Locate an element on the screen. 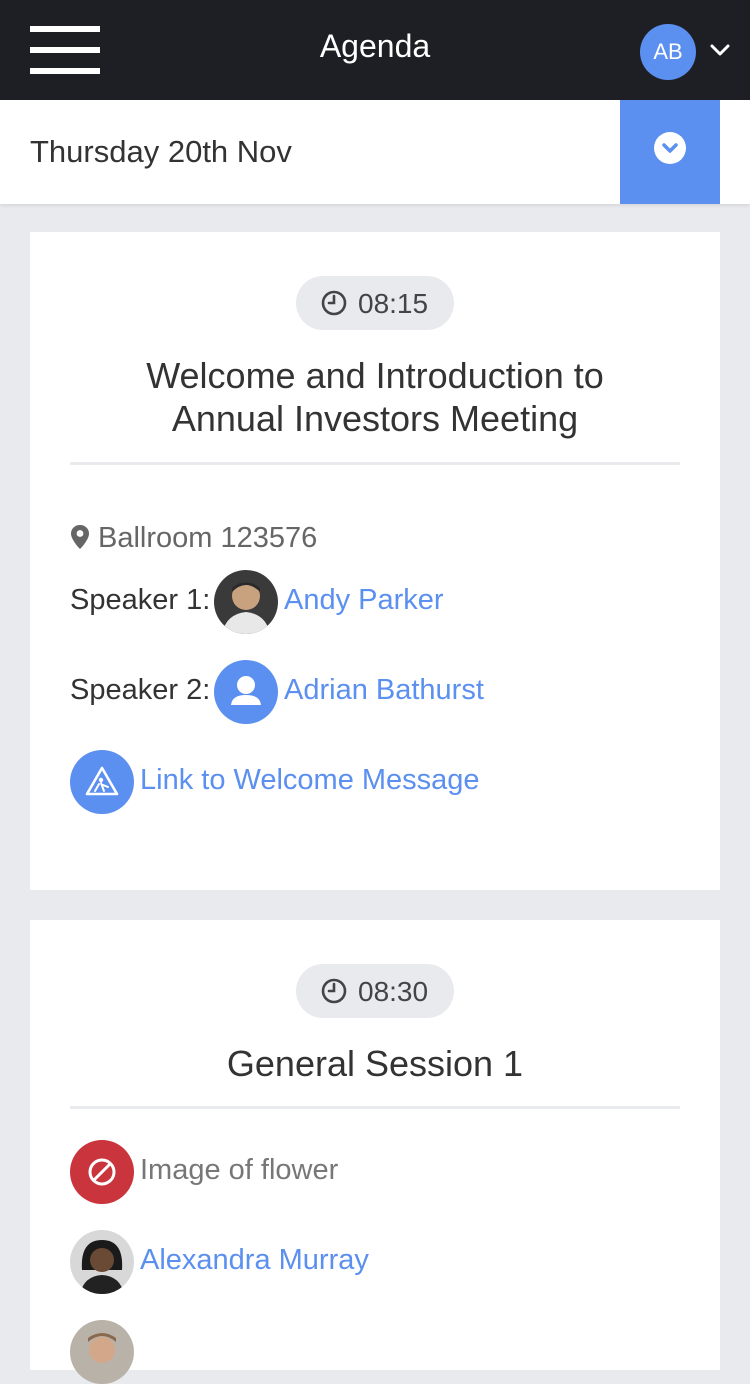 The height and width of the screenshot is (1384, 750). speaker-link: Andy Parker is located at coordinates (364, 600).